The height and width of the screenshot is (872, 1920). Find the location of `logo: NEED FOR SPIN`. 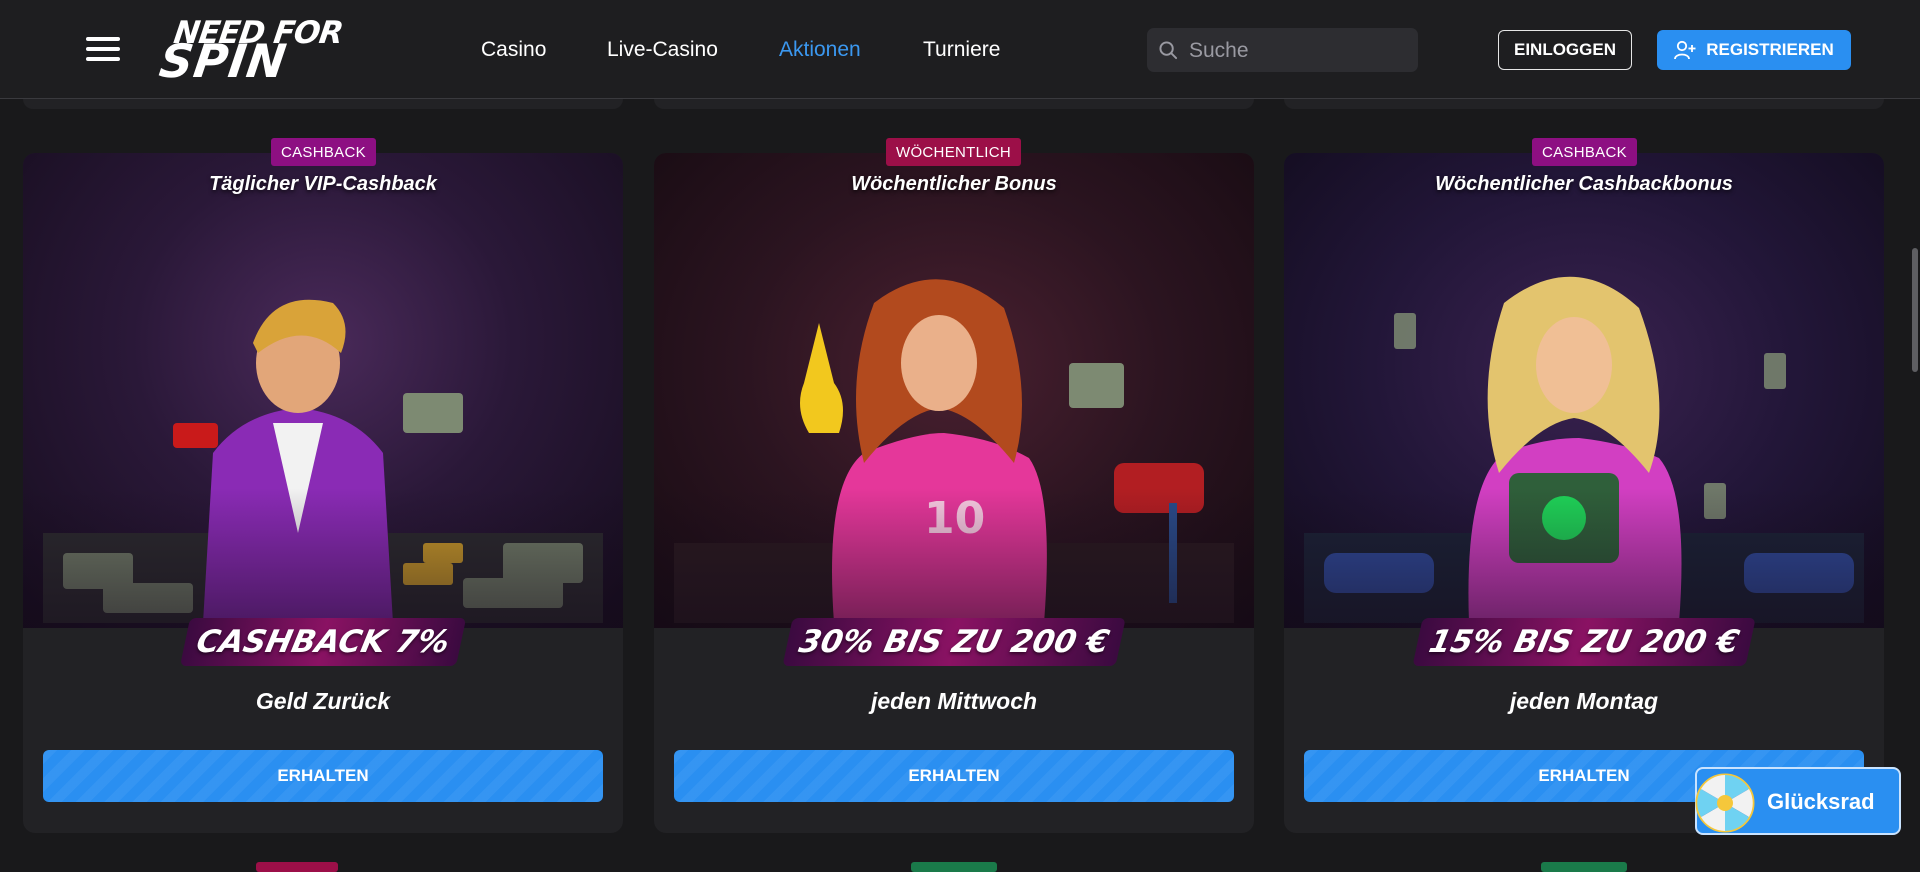

logo: NEED FOR SPIN is located at coordinates (250, 51).